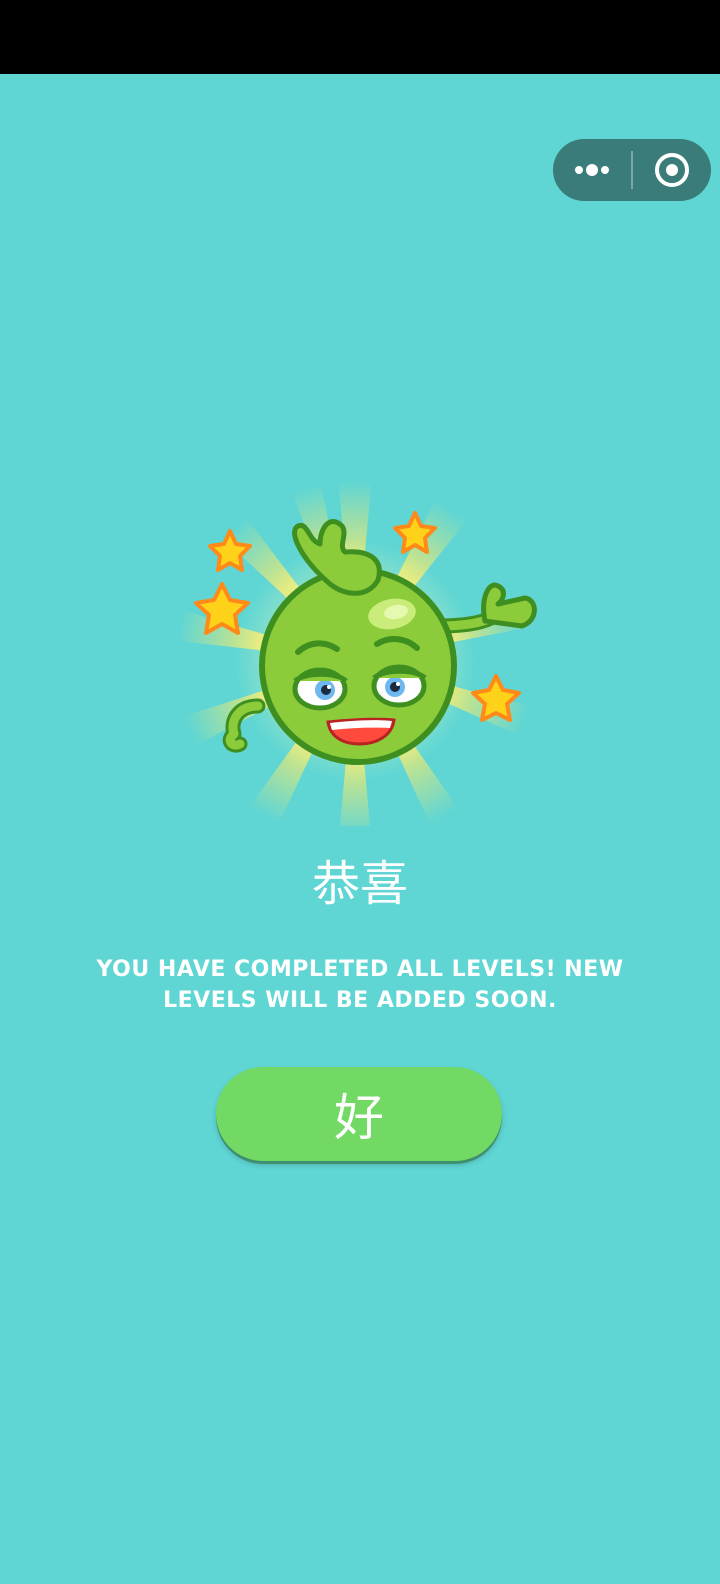 This screenshot has height=1584, width=720. What do you see at coordinates (358, 651) in the screenshot?
I see `celebration-illustration` at bounding box center [358, 651].